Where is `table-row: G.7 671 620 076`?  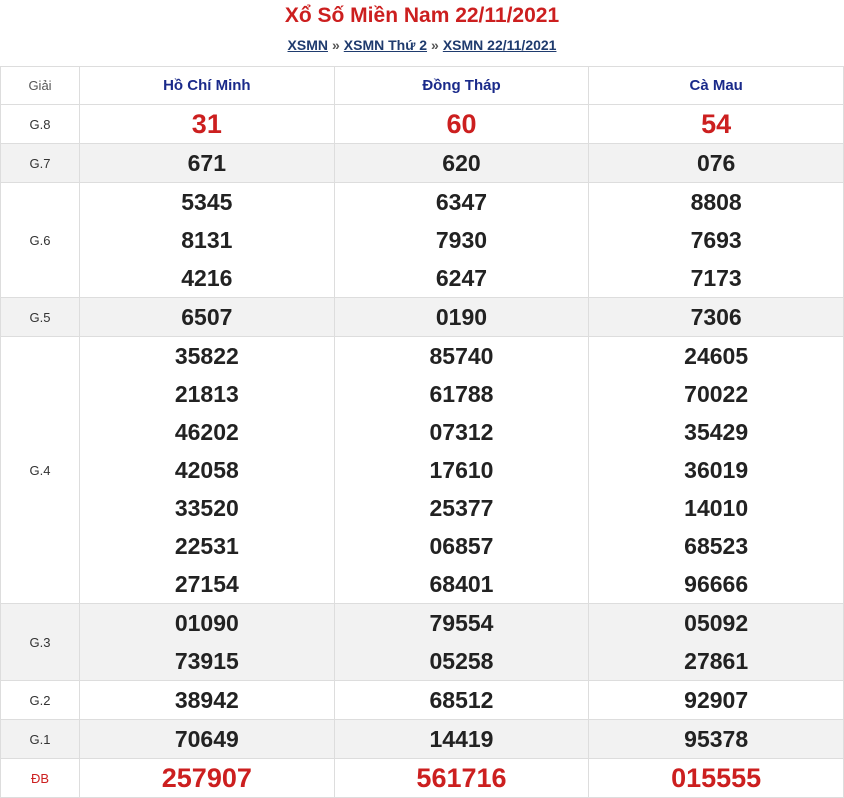
table-row: G.7 671 620 076 is located at coordinates (422, 163).